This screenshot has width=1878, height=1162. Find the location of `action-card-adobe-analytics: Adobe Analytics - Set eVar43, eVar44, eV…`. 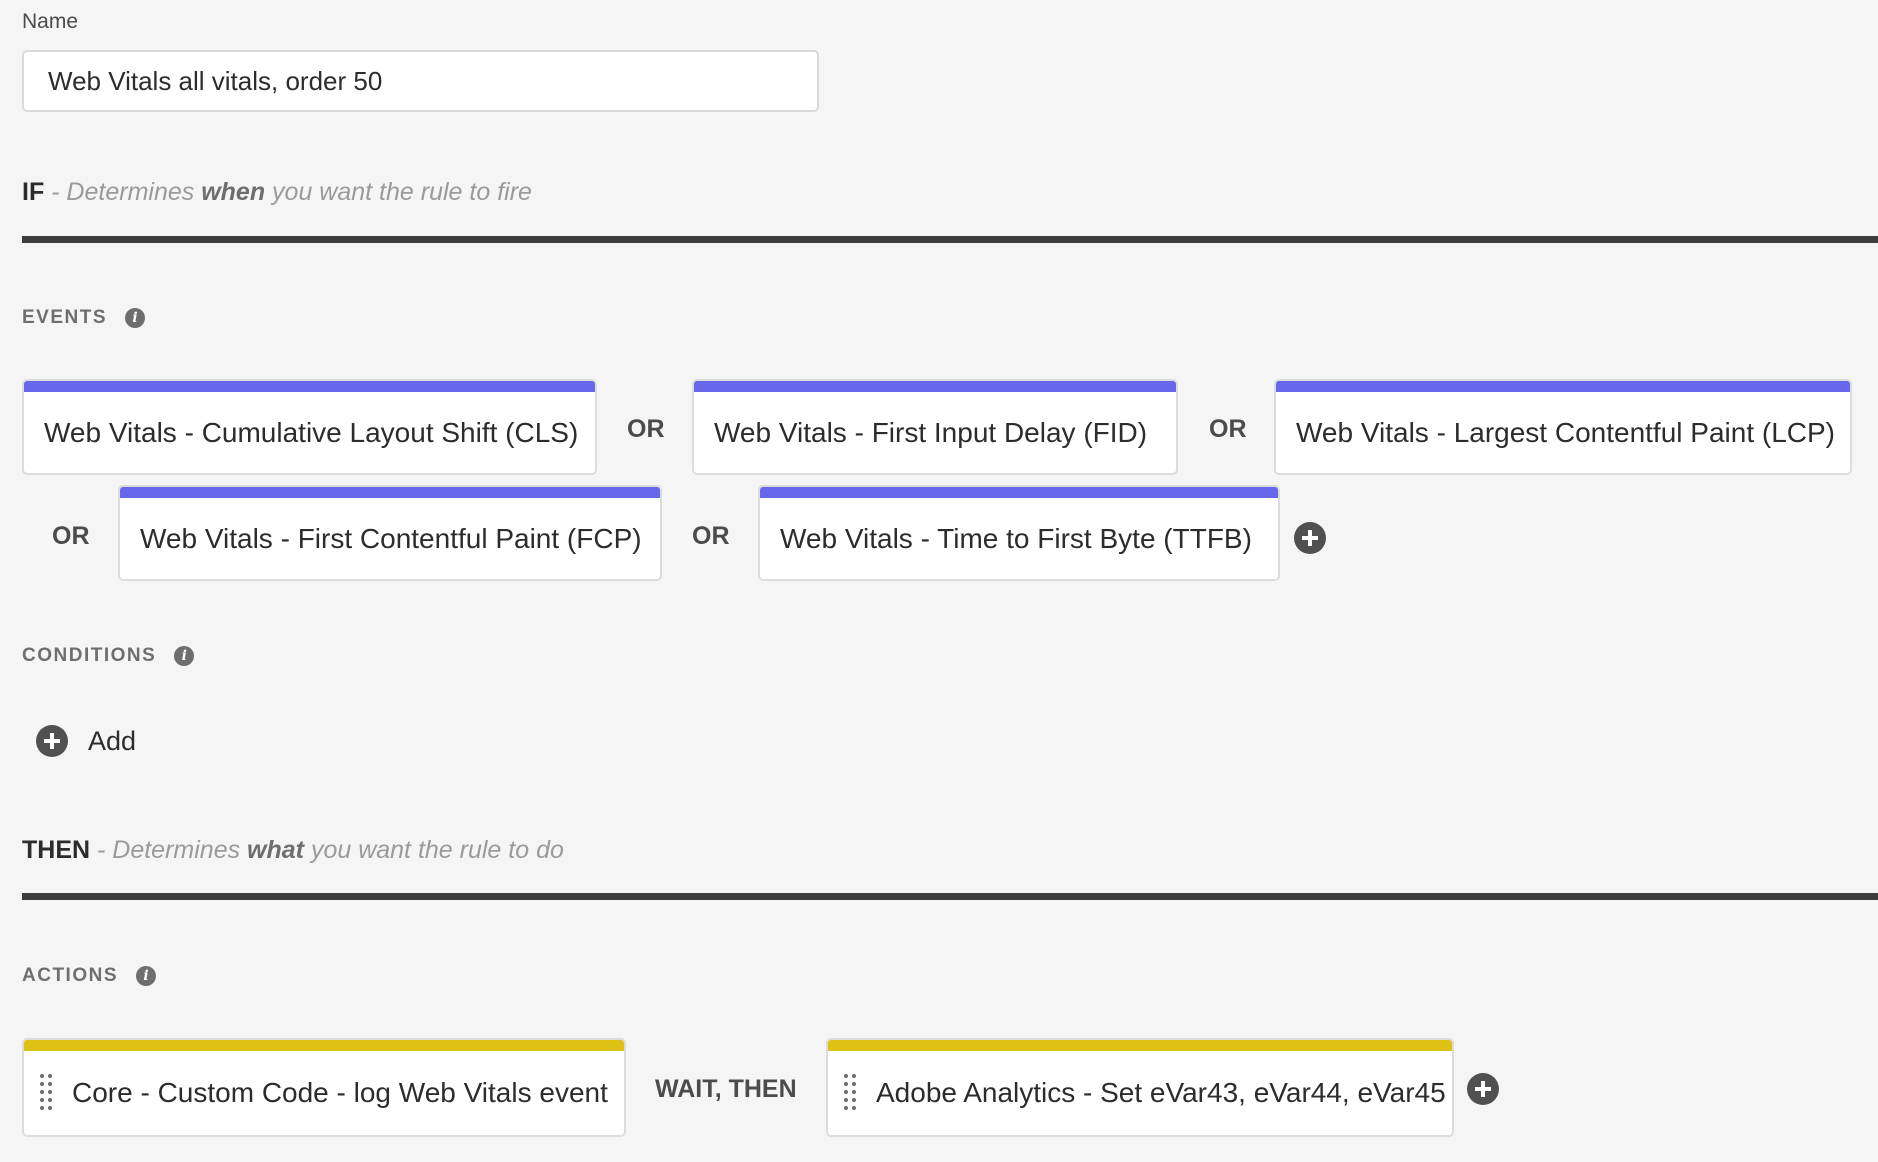

action-card-adobe-analytics: Adobe Analytics - Set eVar43, eVar44, eV… is located at coordinates (1140, 1087).